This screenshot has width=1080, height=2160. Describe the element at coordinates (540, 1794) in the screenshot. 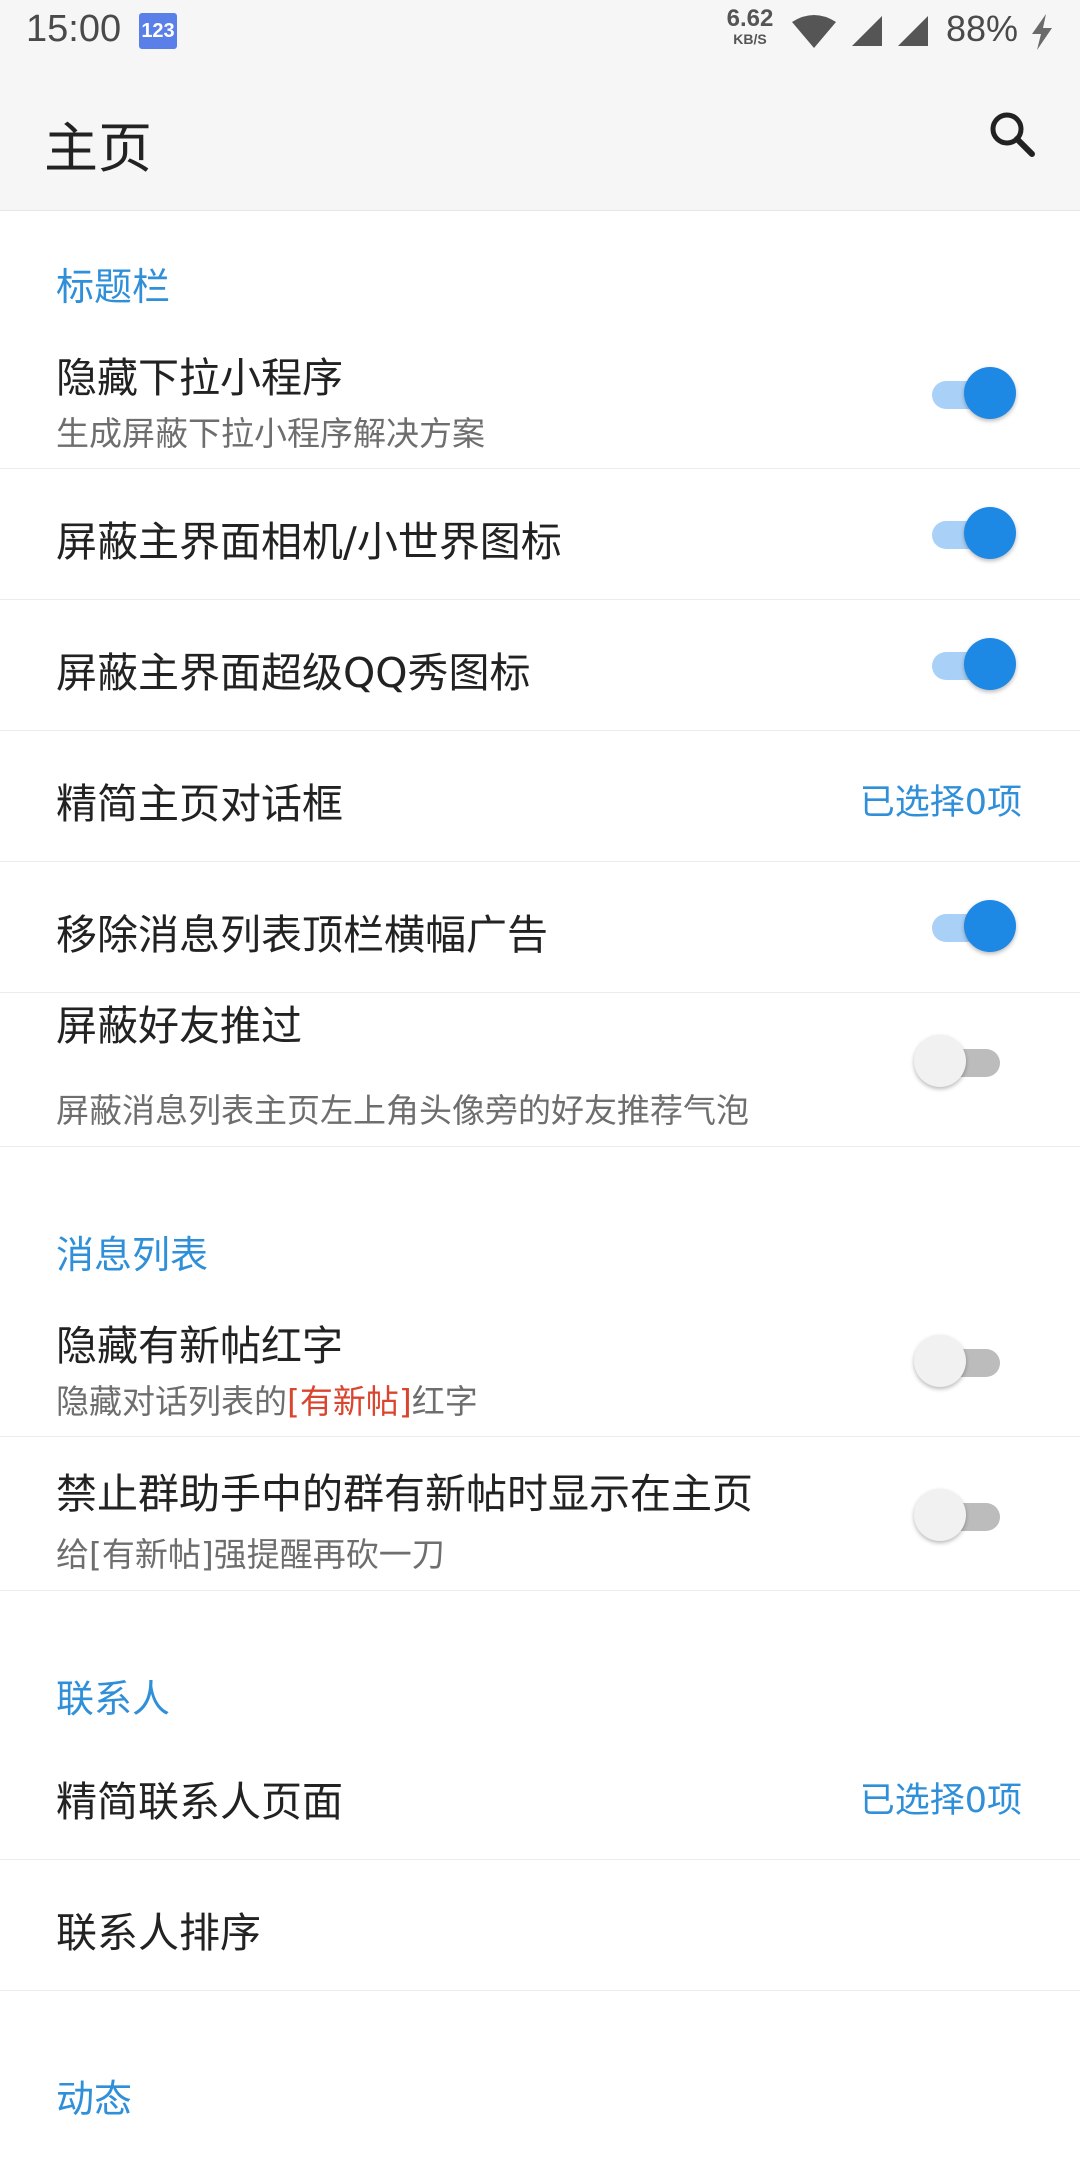

I see `setting-row-simplify-contacts: 精简联系人页面 已选择0项` at that location.